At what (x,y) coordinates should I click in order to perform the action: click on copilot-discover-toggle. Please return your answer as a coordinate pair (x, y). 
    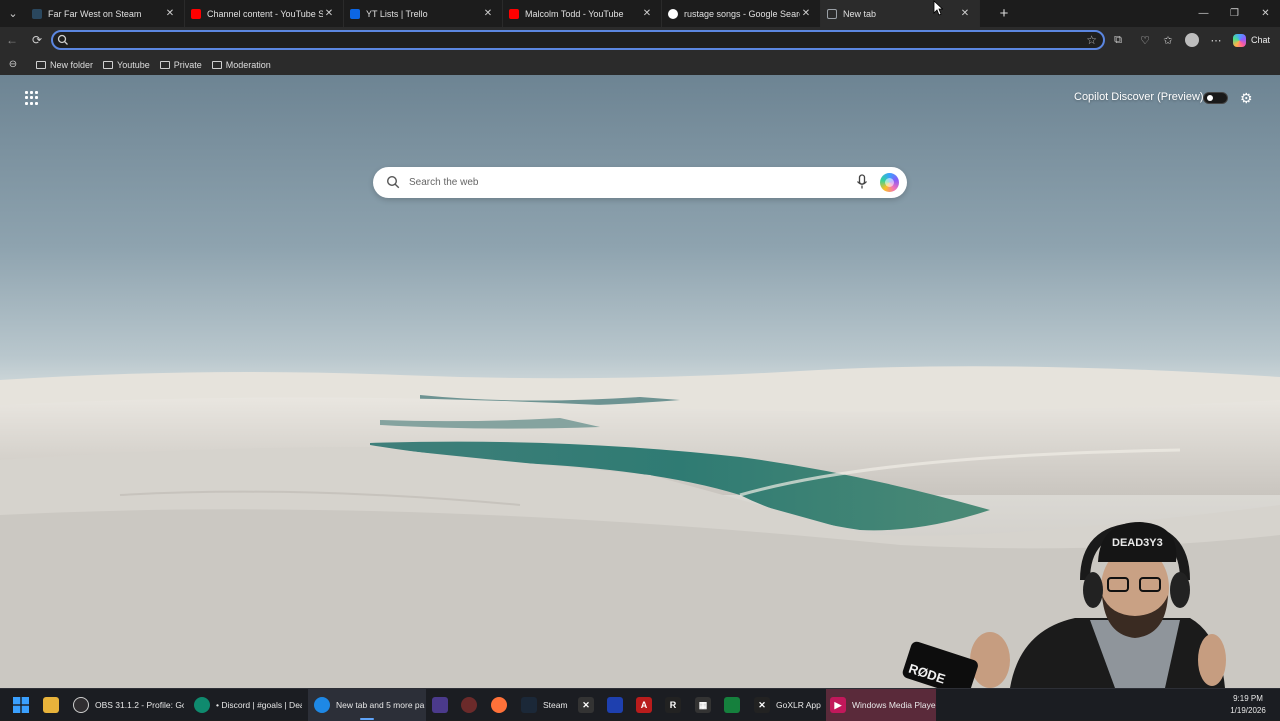
    Looking at the image, I should click on (1215, 98).